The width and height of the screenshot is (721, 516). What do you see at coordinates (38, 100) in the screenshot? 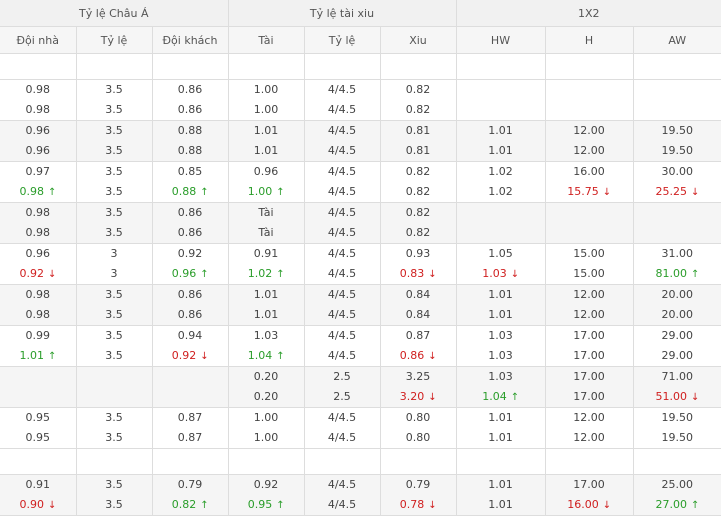
I see `odds-cell: 0.980.98` at bounding box center [38, 100].